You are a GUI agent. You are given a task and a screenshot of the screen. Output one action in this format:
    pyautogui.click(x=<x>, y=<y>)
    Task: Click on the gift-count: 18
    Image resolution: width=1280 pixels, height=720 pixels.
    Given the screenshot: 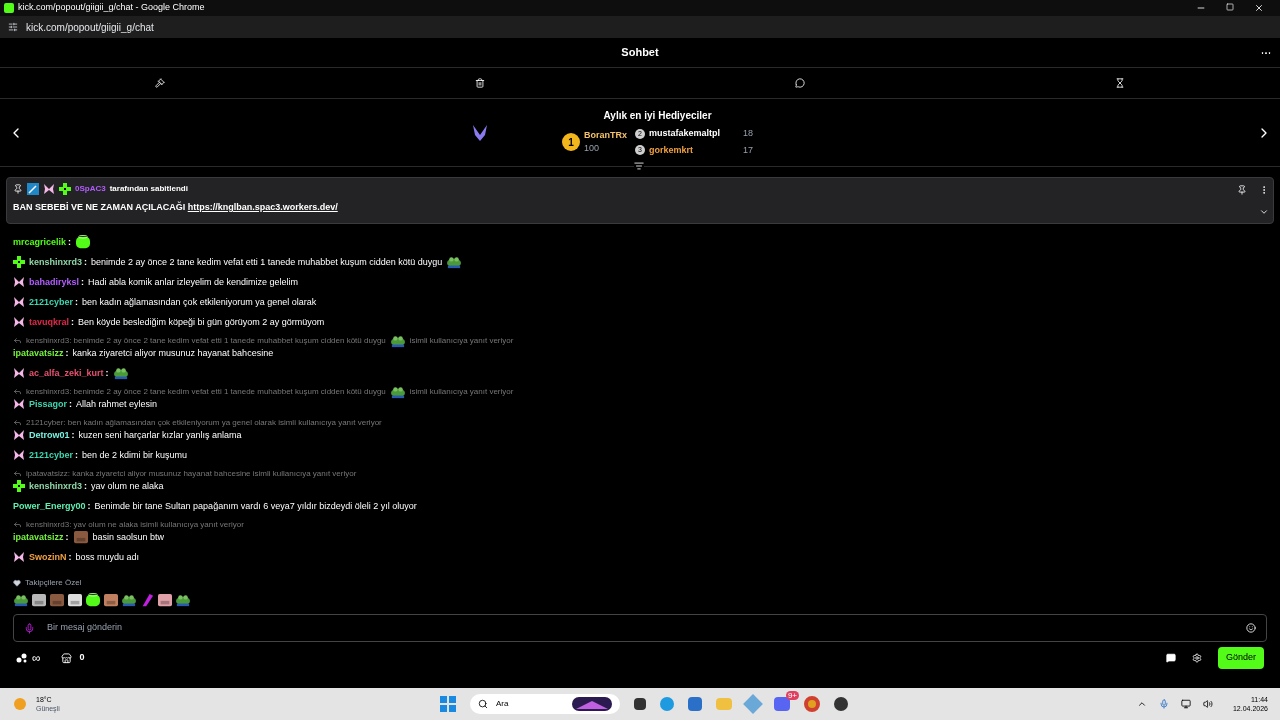 What is the action you would take?
    pyautogui.click(x=748, y=133)
    